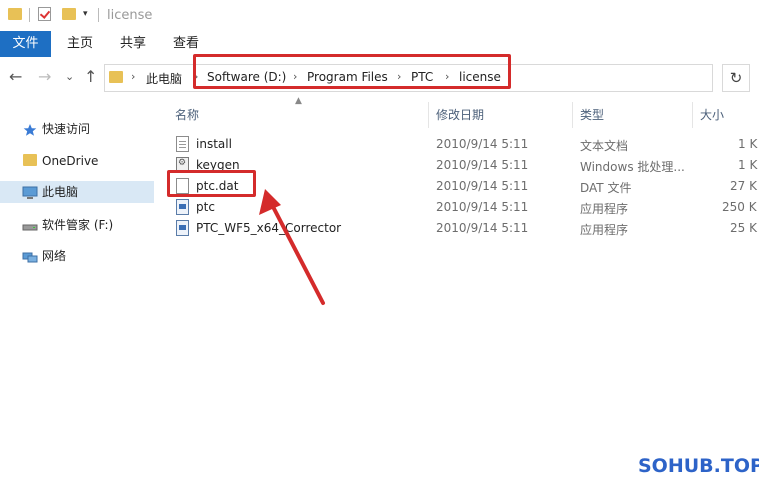 Image resolution: width=759 pixels, height=484 pixels. What do you see at coordinates (30, 129) in the screenshot?
I see `star-icon` at bounding box center [30, 129].